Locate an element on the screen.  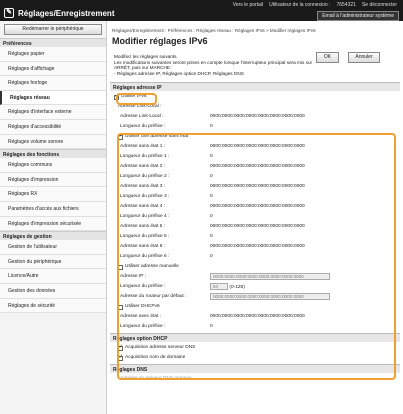
sidebar-item-accessibility: Réglages d'accessibilité is located at coordinates (53, 127).